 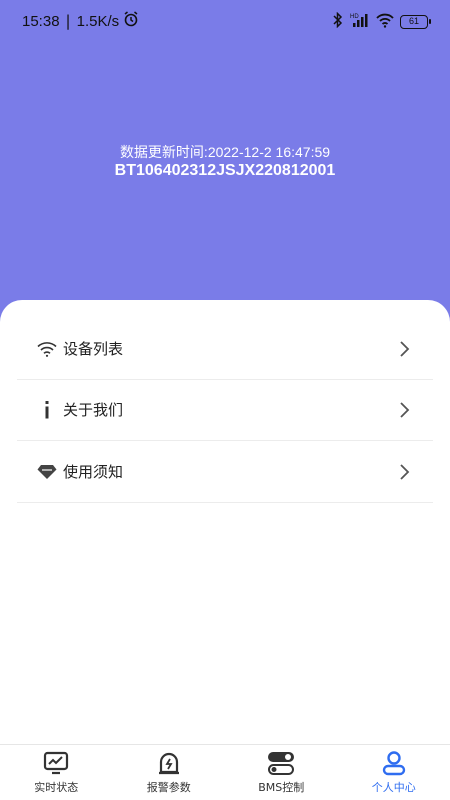 What do you see at coordinates (281, 763) in the screenshot?
I see `toggle-icon` at bounding box center [281, 763].